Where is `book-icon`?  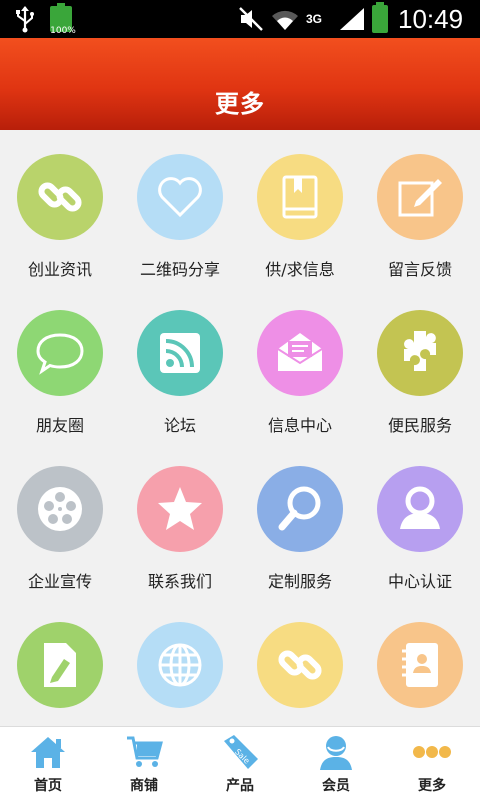 book-icon is located at coordinates (300, 197).